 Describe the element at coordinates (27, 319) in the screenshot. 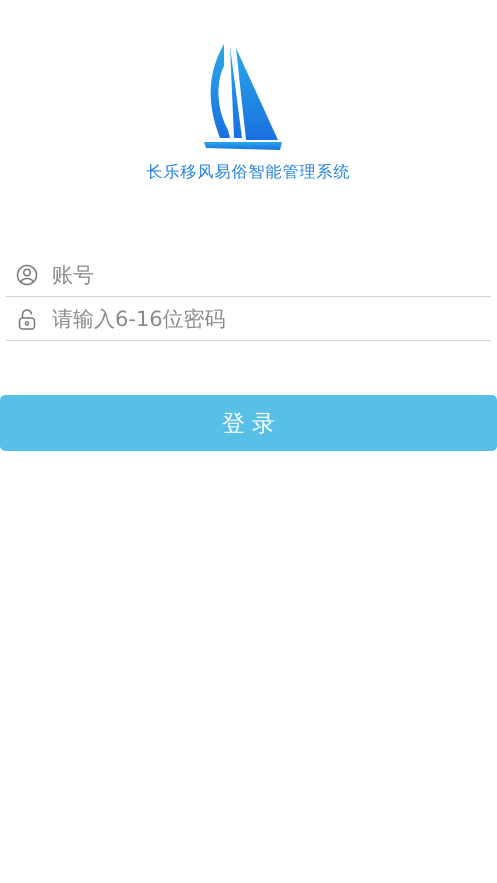

I see `lock-icon` at that location.